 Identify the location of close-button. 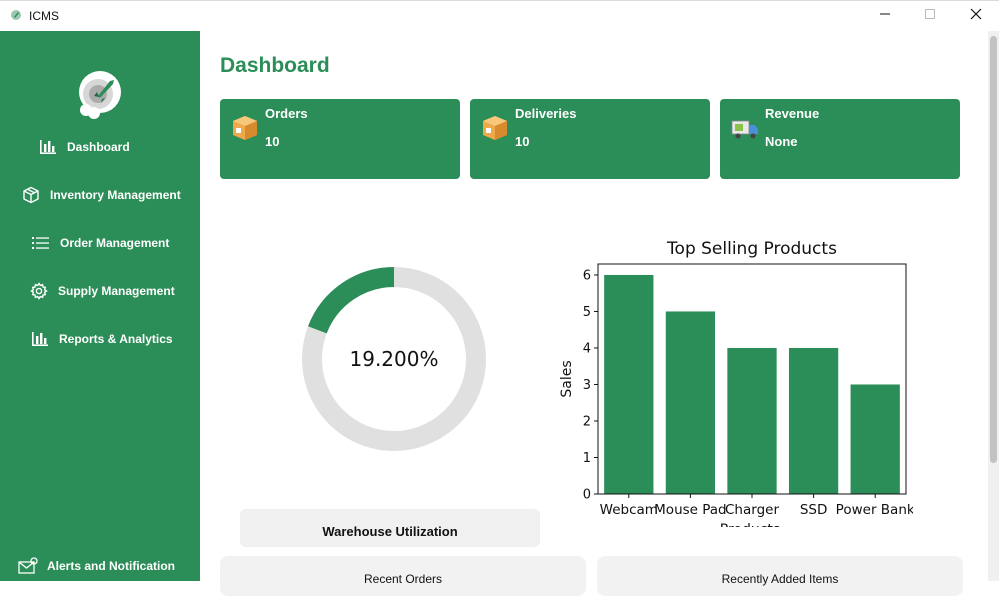
(976, 16).